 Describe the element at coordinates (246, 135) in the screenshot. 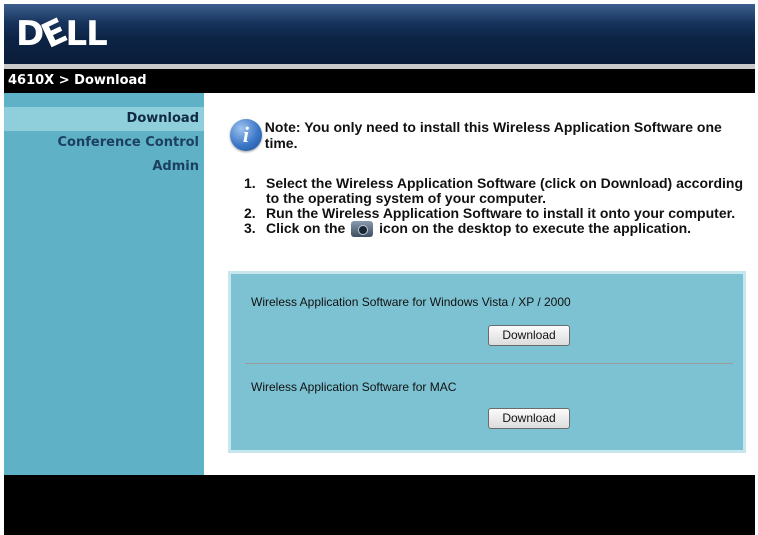

I see `info-icon: i` at that location.